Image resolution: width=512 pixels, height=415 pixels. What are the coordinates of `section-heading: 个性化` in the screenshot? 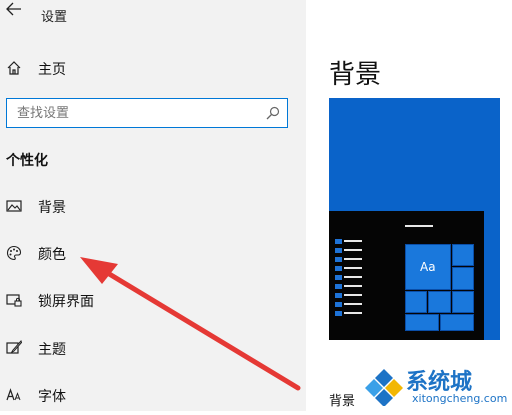 It's located at (27, 161).